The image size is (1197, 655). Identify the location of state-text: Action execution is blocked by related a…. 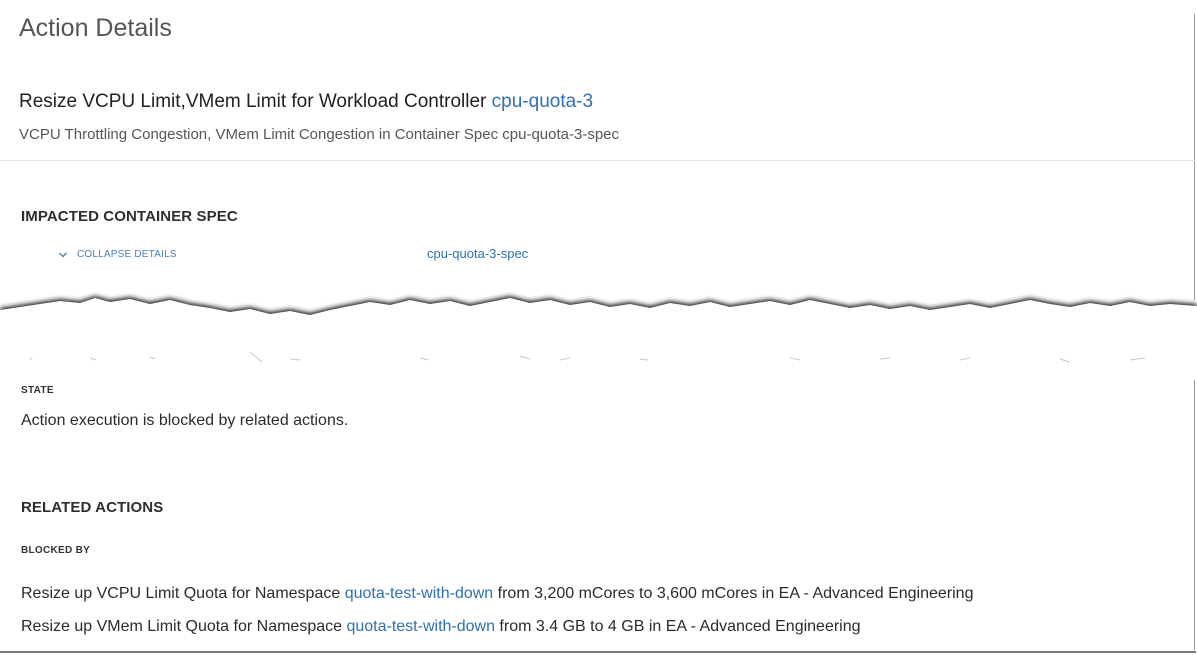
(185, 420).